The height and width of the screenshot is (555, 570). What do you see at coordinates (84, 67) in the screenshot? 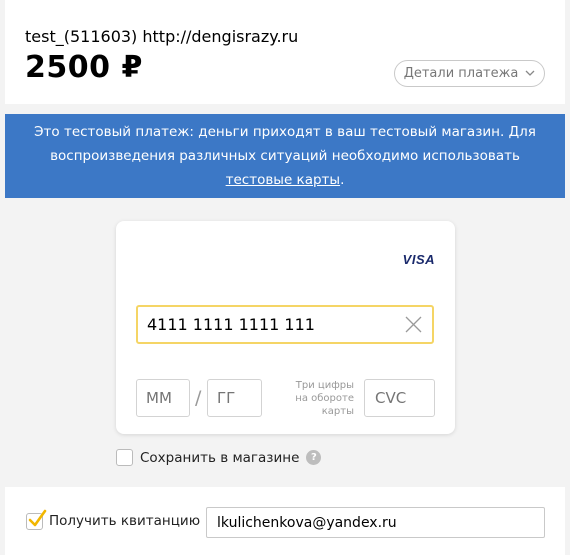
I see `payment-amount: 2500 ₽` at bounding box center [84, 67].